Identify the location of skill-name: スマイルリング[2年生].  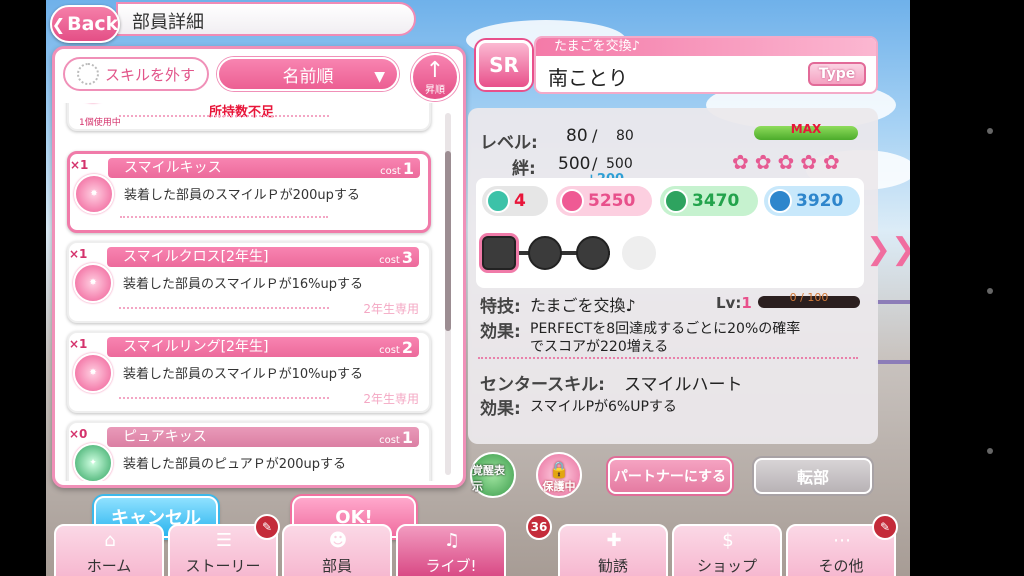
(196, 347).